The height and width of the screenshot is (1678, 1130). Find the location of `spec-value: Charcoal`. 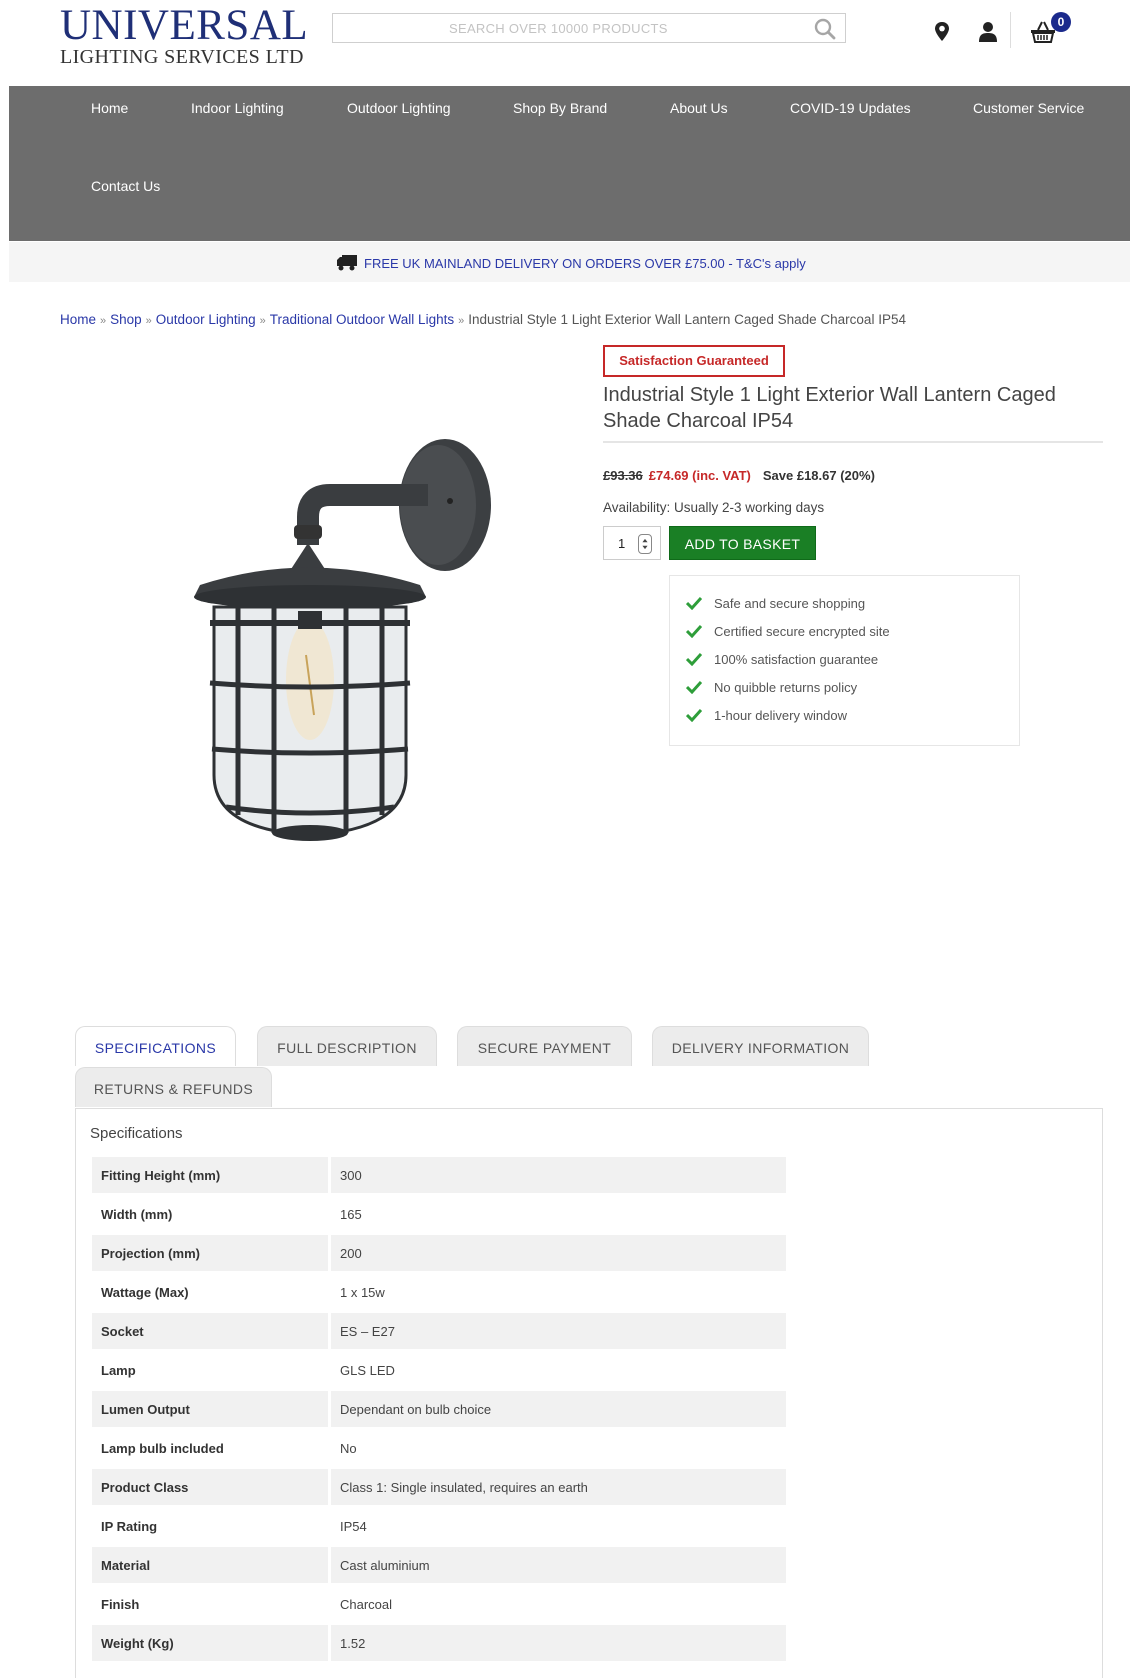

spec-value: Charcoal is located at coordinates (557, 1604).